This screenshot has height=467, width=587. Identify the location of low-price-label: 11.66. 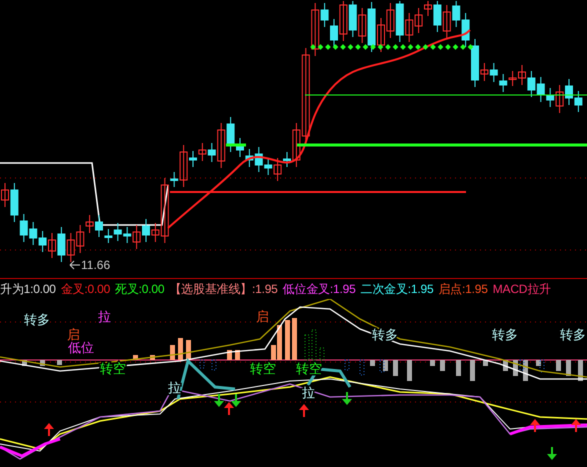
(95, 265).